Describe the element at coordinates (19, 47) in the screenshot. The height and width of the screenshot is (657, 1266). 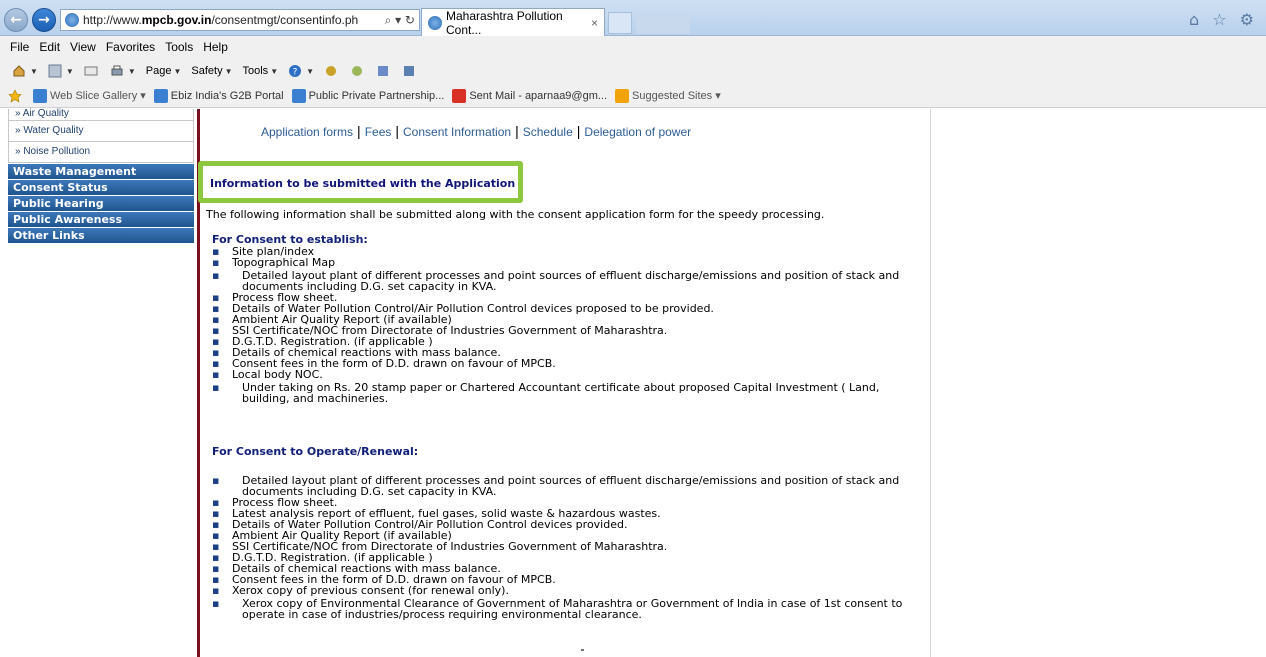
I see `menu-file: File` at that location.